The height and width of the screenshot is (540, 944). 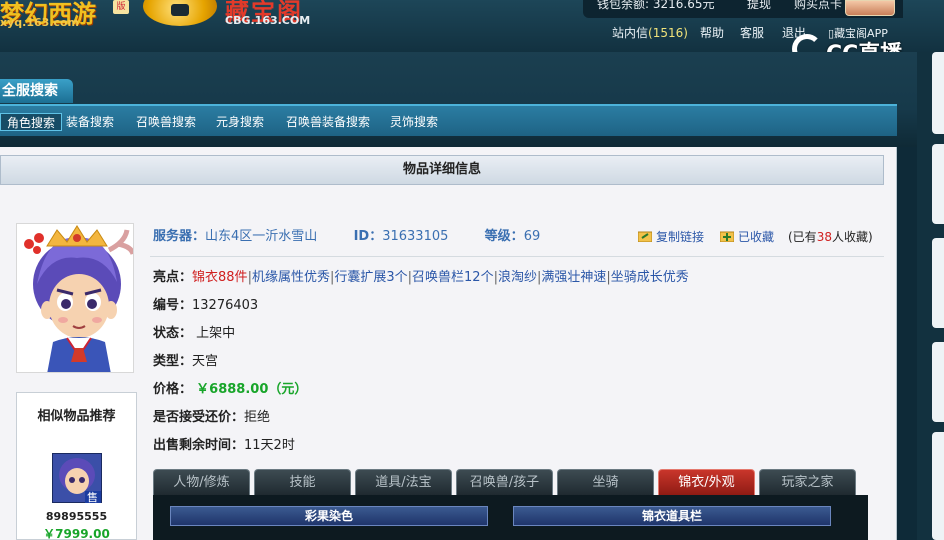 I want to click on favorite-button: 已收藏, so click(x=747, y=237).